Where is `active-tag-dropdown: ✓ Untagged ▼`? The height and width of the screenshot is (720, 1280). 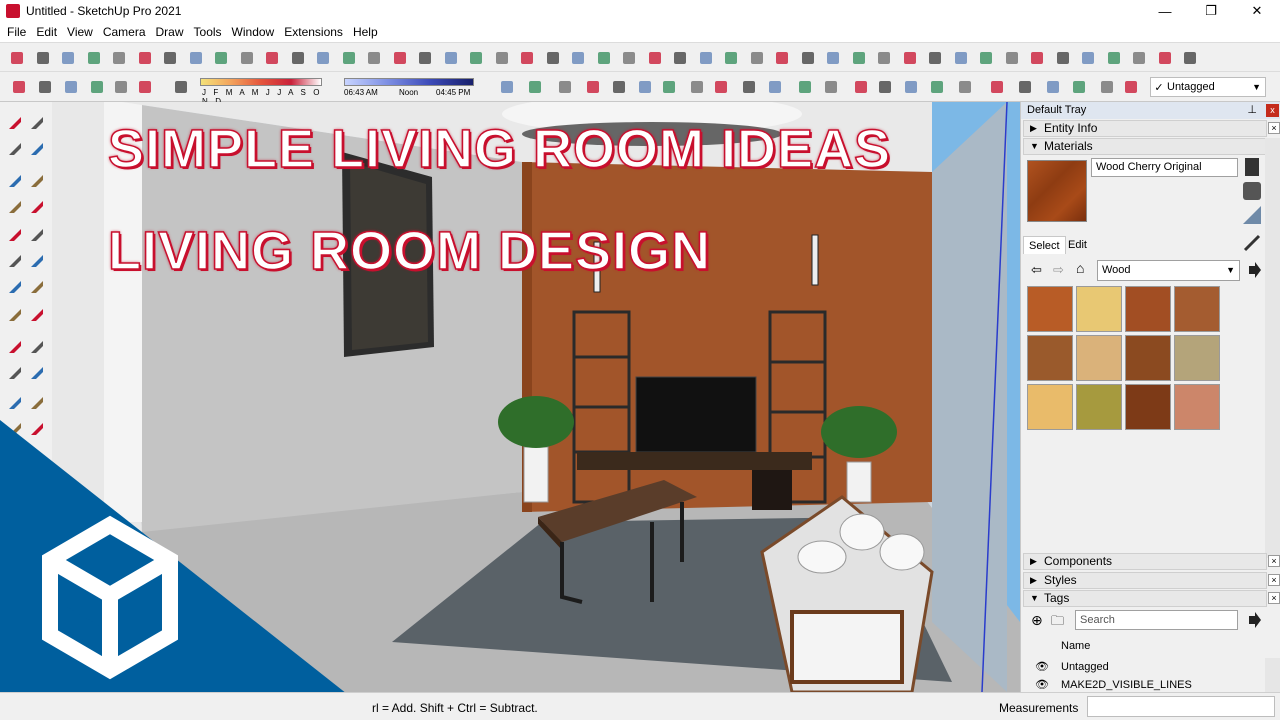
active-tag-dropdown: ✓ Untagged ▼ is located at coordinates (1208, 87).